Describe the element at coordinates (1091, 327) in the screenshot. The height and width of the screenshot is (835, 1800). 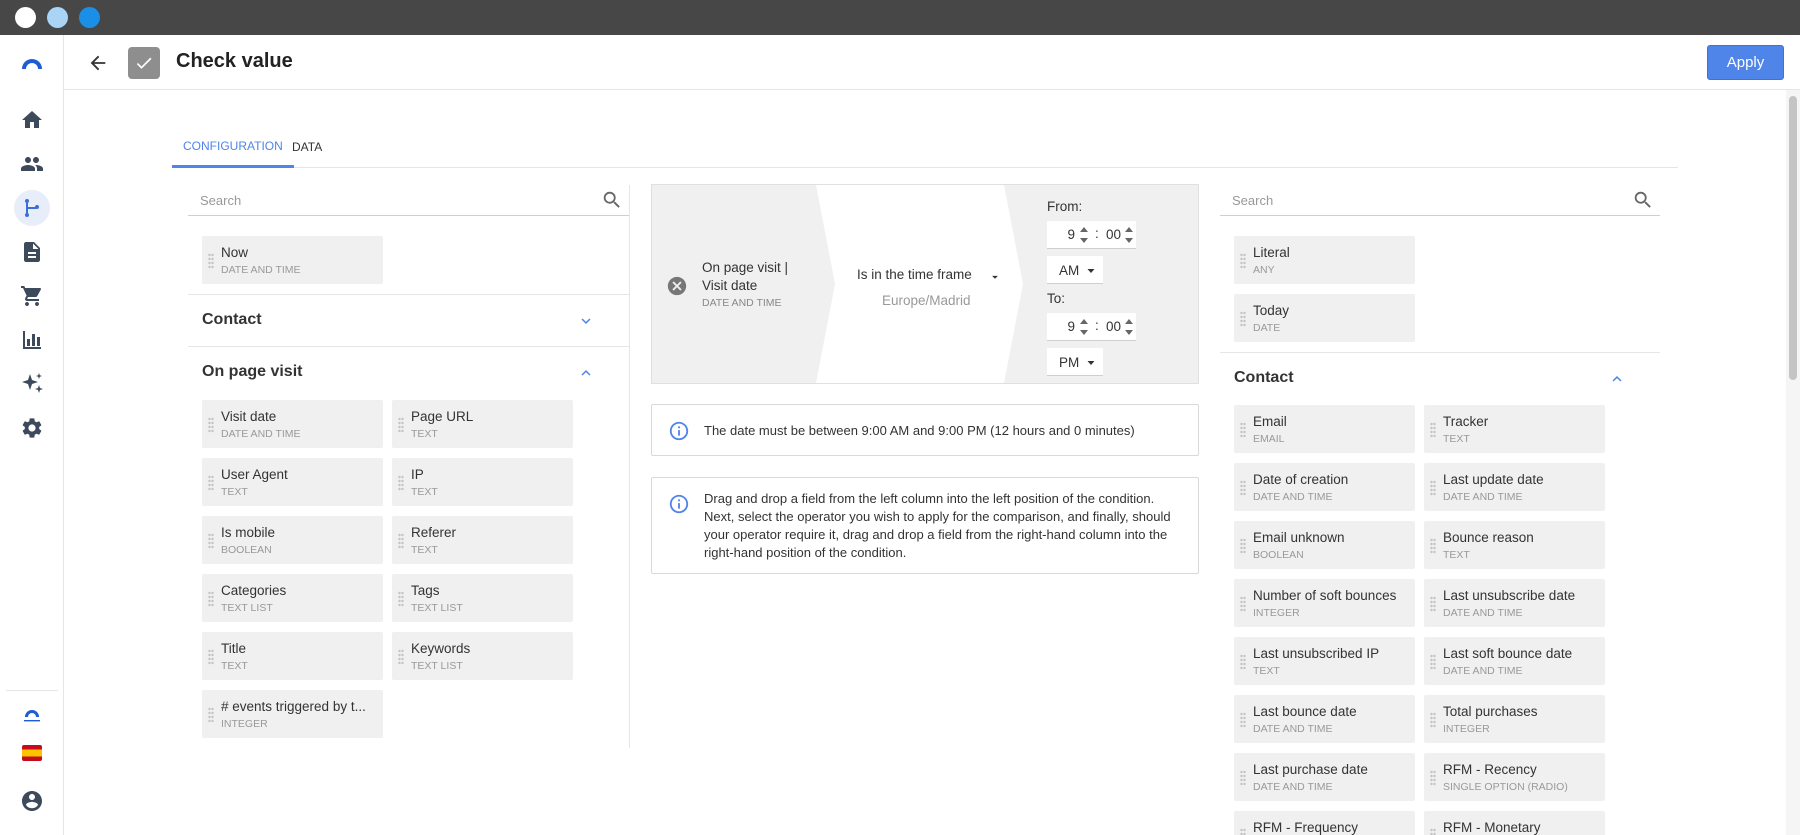
I see `to-time-input: 9 : 00` at that location.